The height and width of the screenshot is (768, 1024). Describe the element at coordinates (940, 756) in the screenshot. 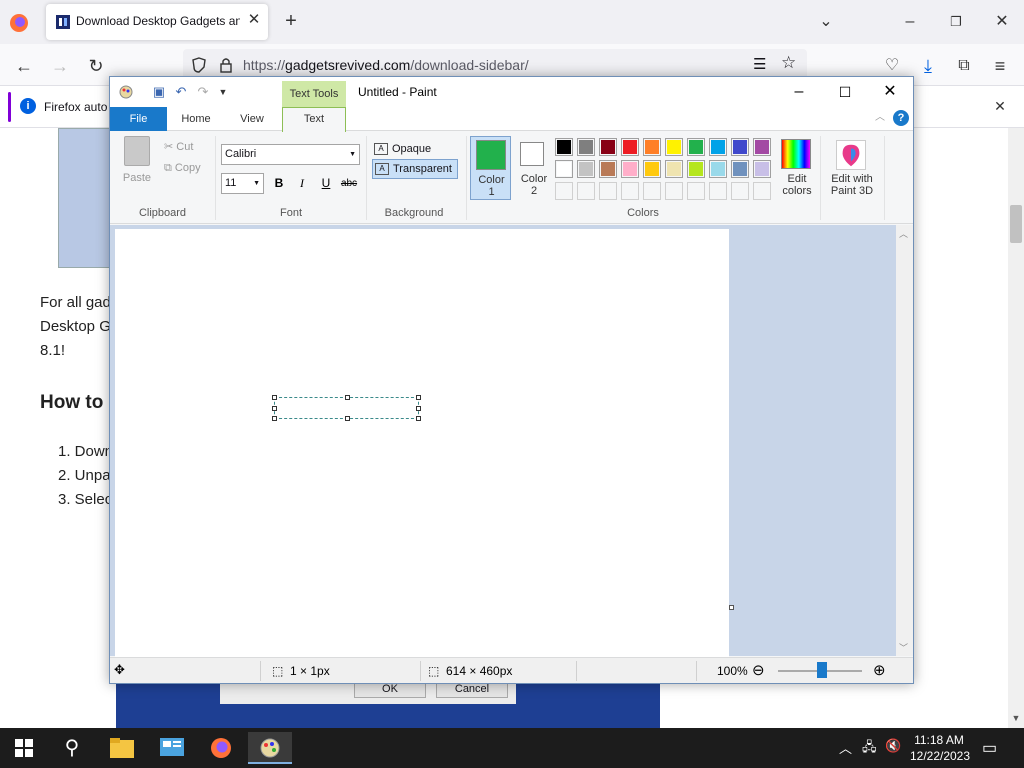

I see `clock-date: 12/22/2023` at that location.